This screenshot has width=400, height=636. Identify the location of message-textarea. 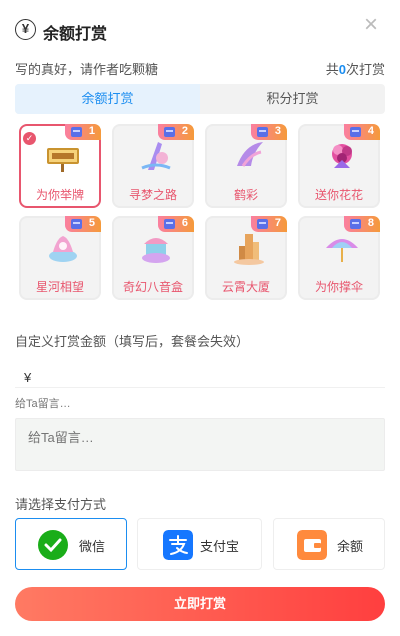
(200, 444).